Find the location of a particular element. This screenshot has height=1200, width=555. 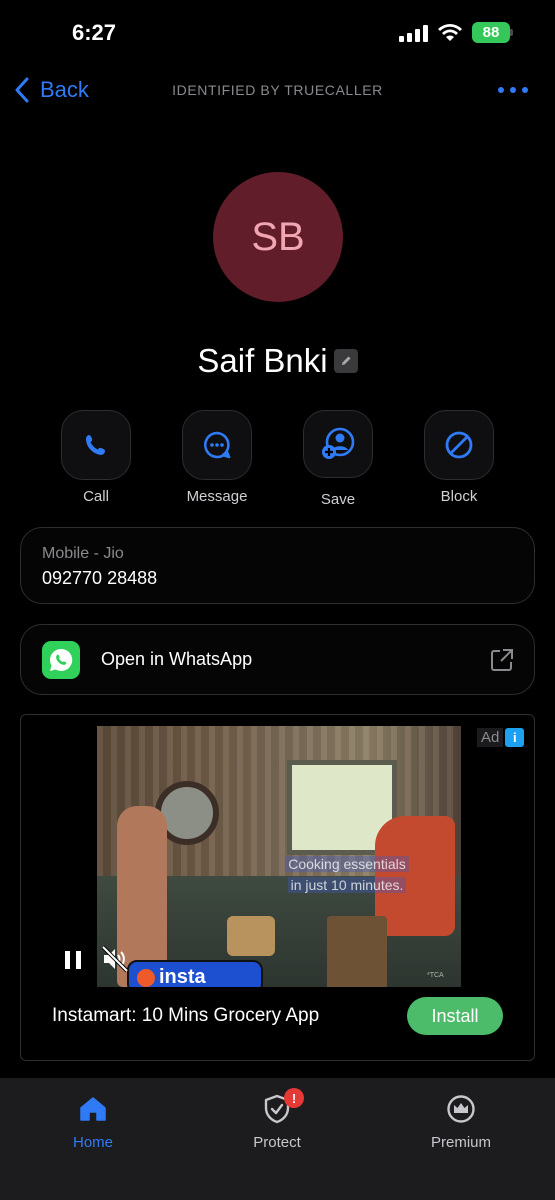

ad-disclaimer: *TCA is located at coordinates (435, 975).